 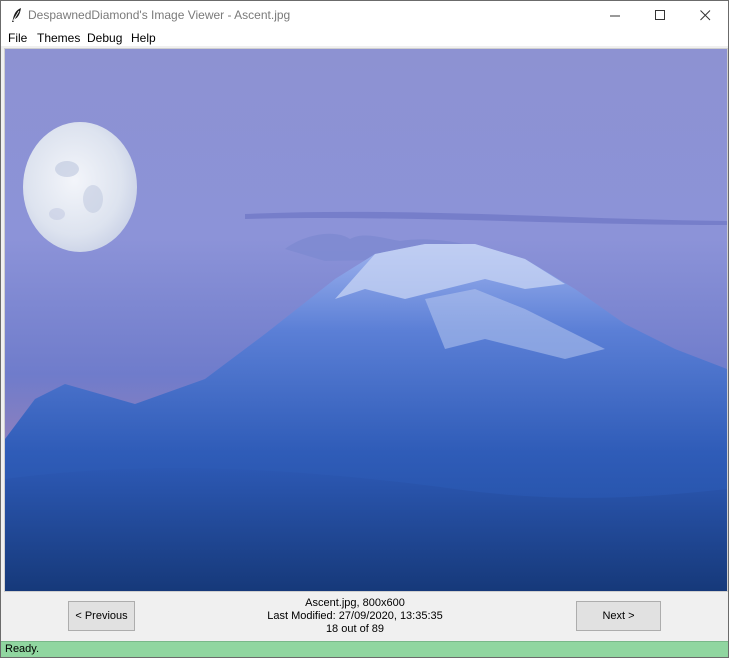 What do you see at coordinates (143, 38) in the screenshot?
I see `menu-help: Help` at bounding box center [143, 38].